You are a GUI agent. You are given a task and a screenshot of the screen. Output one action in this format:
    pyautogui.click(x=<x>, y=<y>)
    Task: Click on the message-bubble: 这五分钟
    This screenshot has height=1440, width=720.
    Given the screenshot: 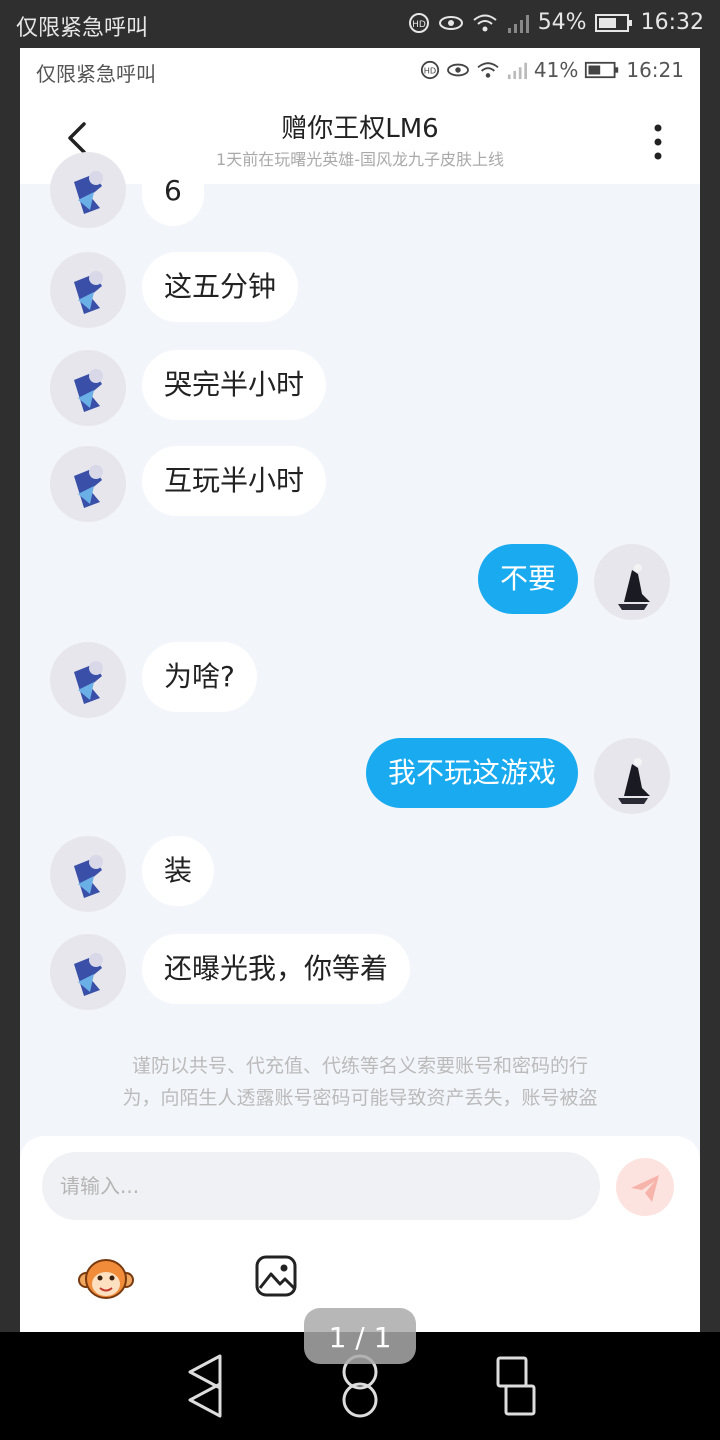 What is the action you would take?
    pyautogui.click(x=220, y=287)
    